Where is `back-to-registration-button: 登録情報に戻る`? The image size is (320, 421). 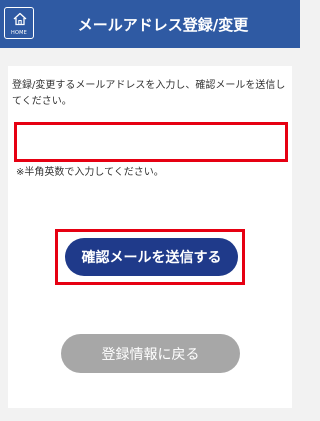
back-to-registration-button: 登録情報に戻る is located at coordinates (150, 353).